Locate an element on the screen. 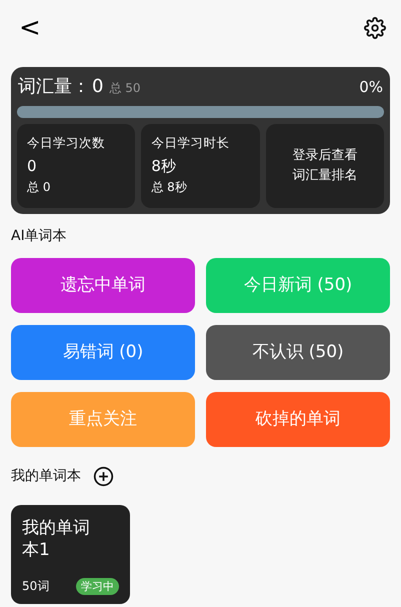 The width and height of the screenshot is (401, 607). login-ranking-button: 登录后查看词汇量排名 is located at coordinates (325, 166).